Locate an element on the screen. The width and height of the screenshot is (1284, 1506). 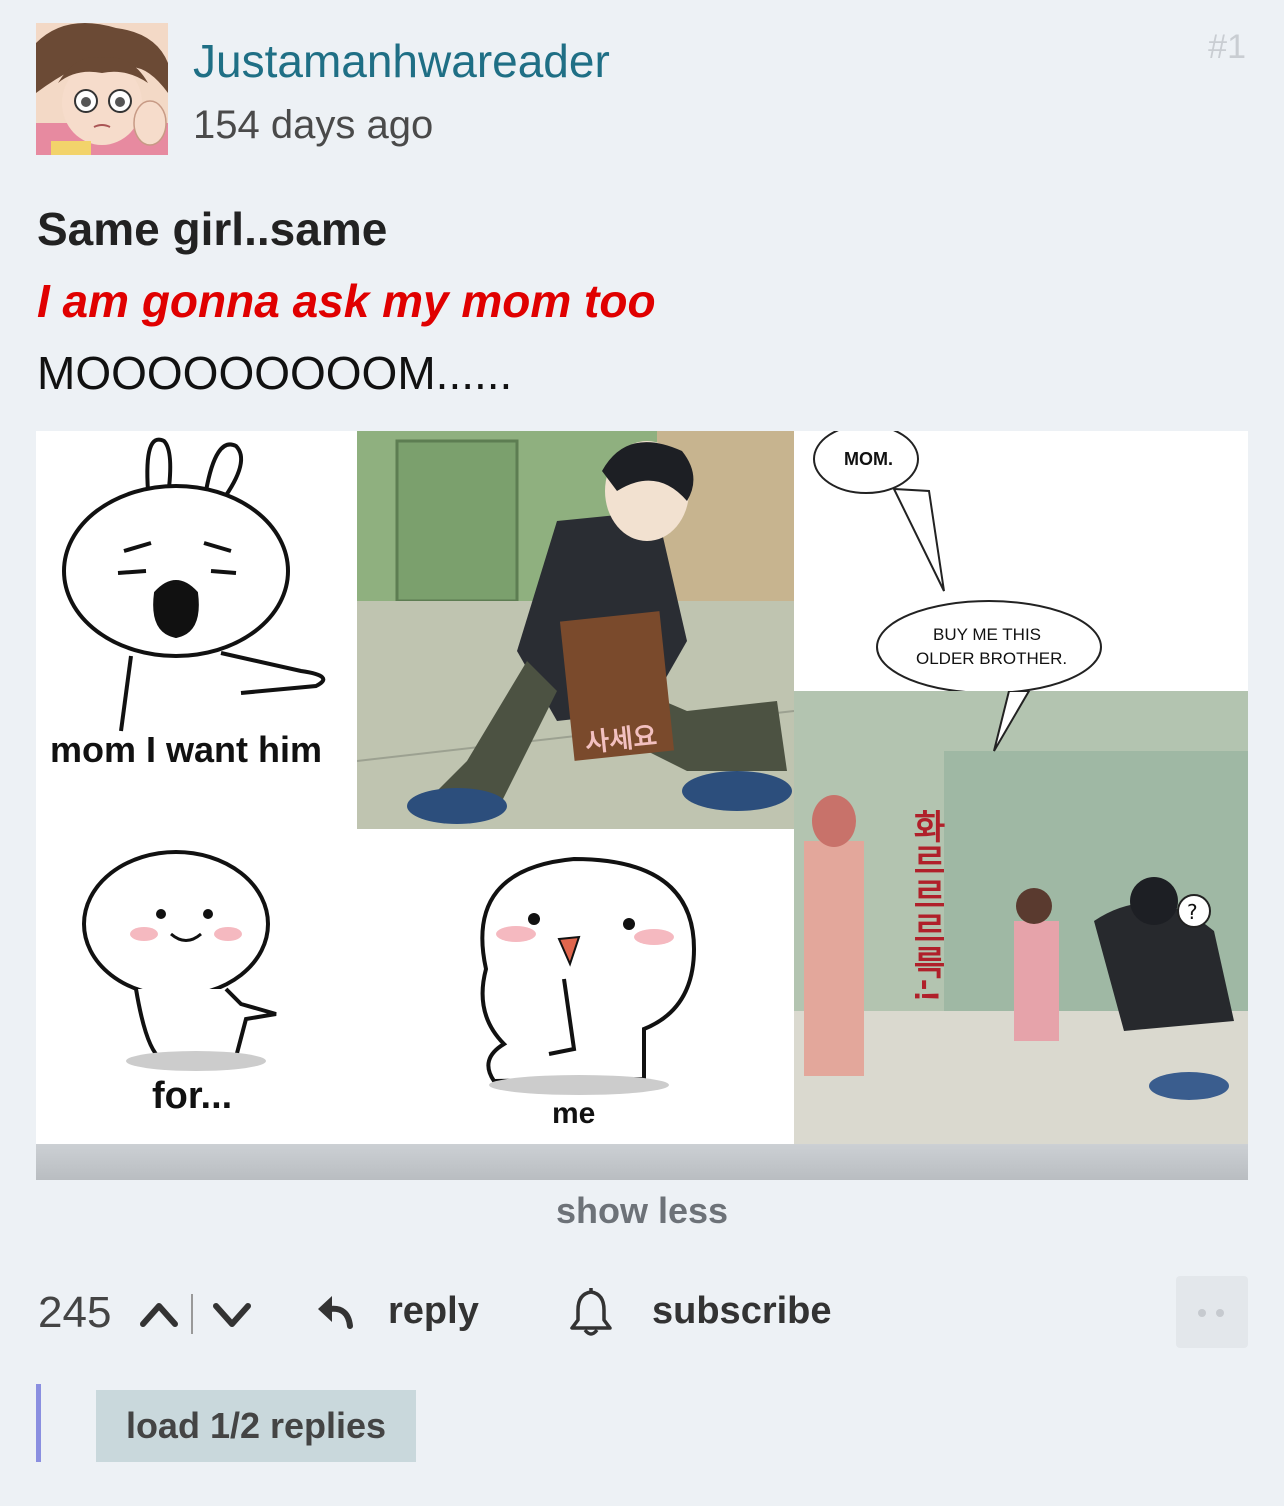
guy-with-sign-panel: 사세요 is located at coordinates (575, 630).